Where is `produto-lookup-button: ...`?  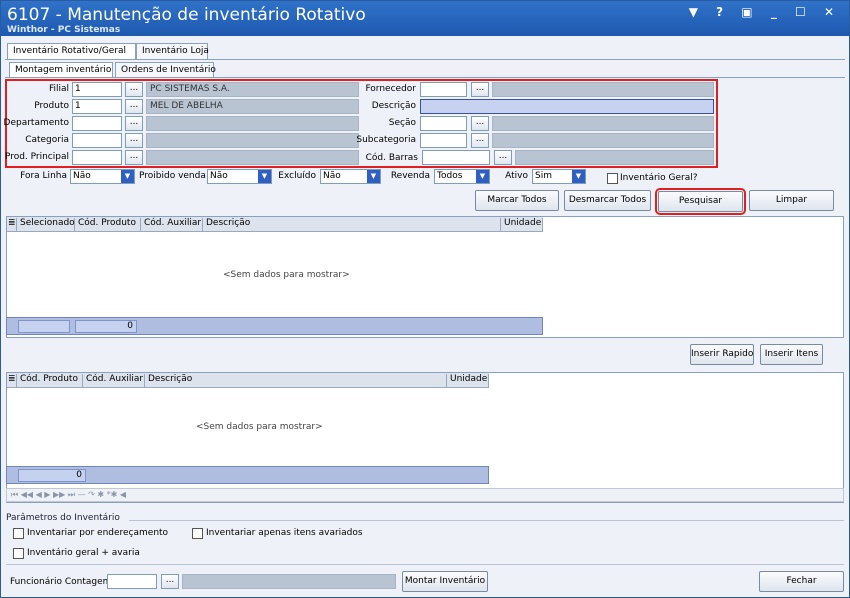 produto-lookup-button: ... is located at coordinates (134, 106).